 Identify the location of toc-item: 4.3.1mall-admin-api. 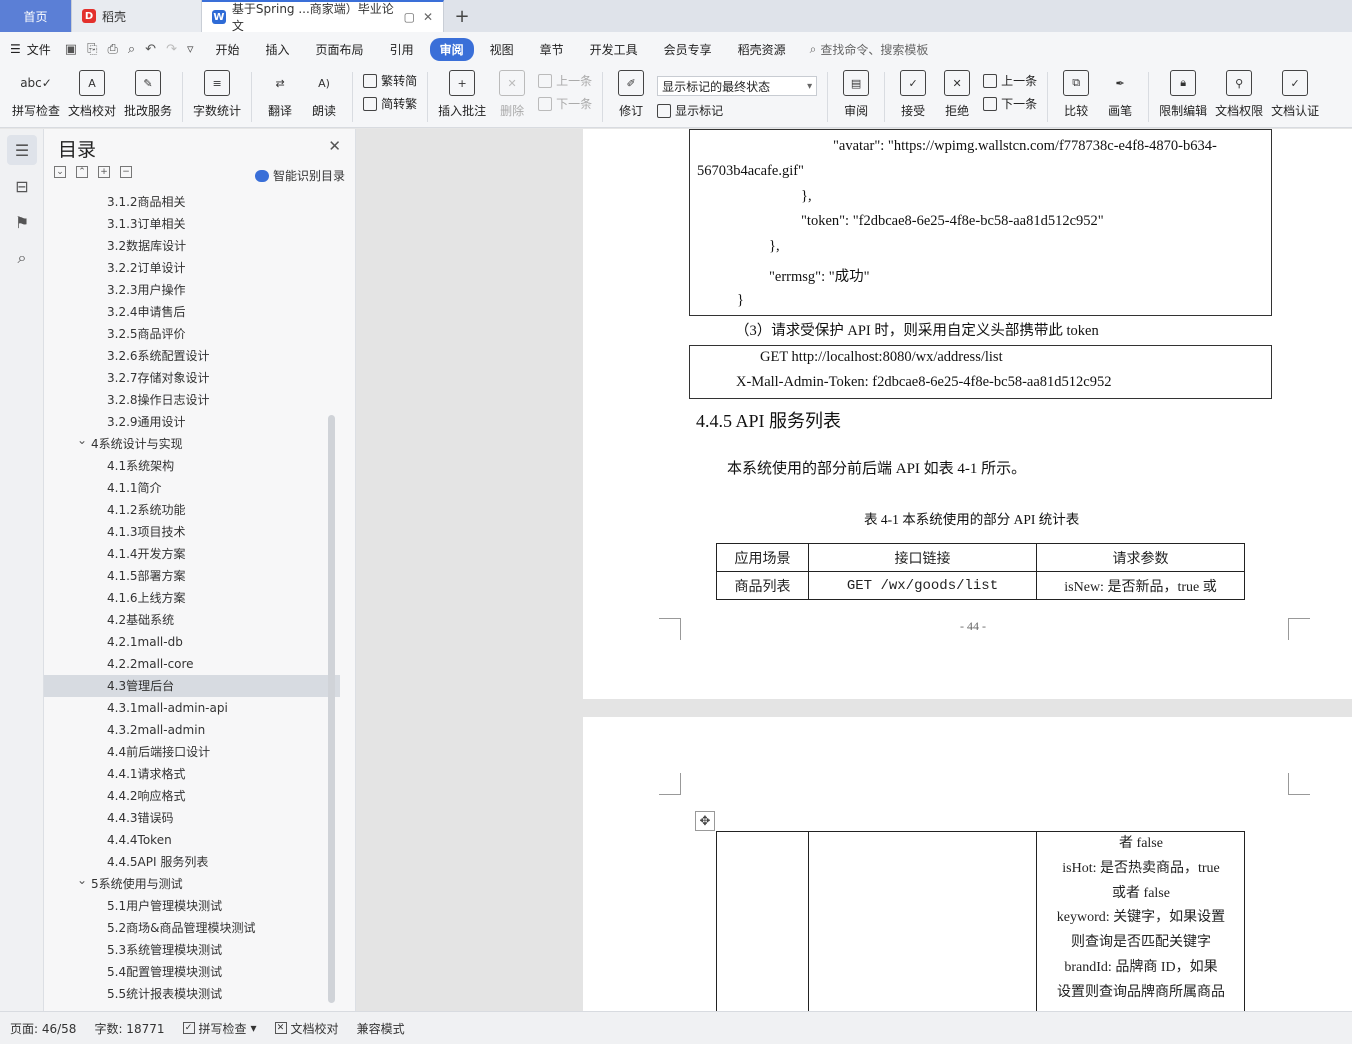
(192, 708).